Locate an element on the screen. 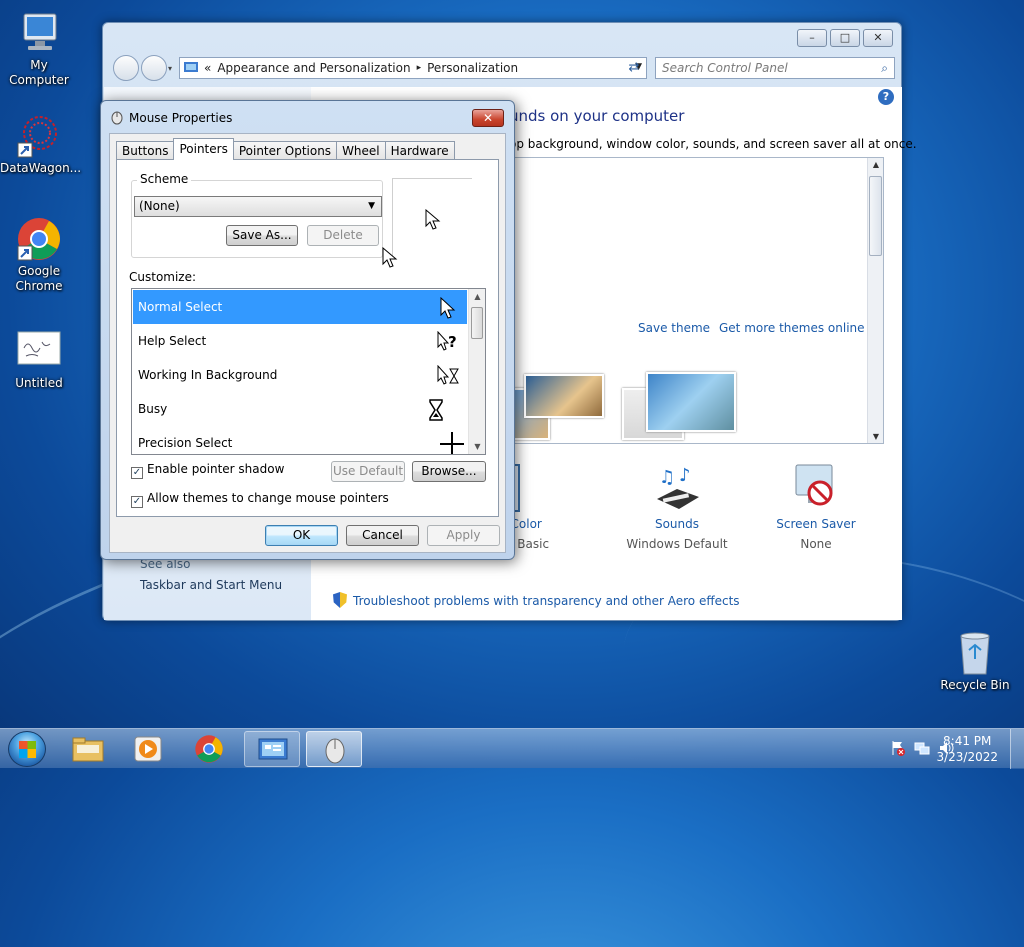  themes-scrollbar: ▲ ▼ is located at coordinates (875, 300).